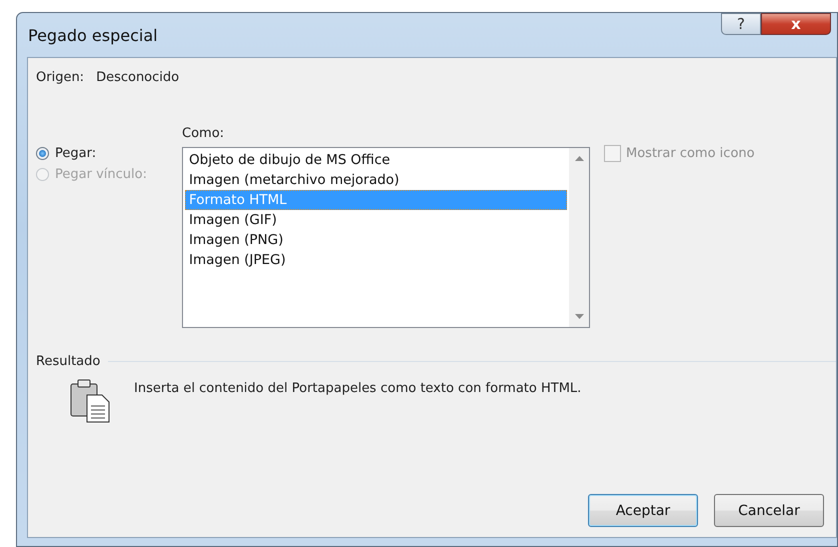 The height and width of the screenshot is (547, 838). What do you see at coordinates (579, 158) in the screenshot?
I see `scroll-up-icon` at bounding box center [579, 158].